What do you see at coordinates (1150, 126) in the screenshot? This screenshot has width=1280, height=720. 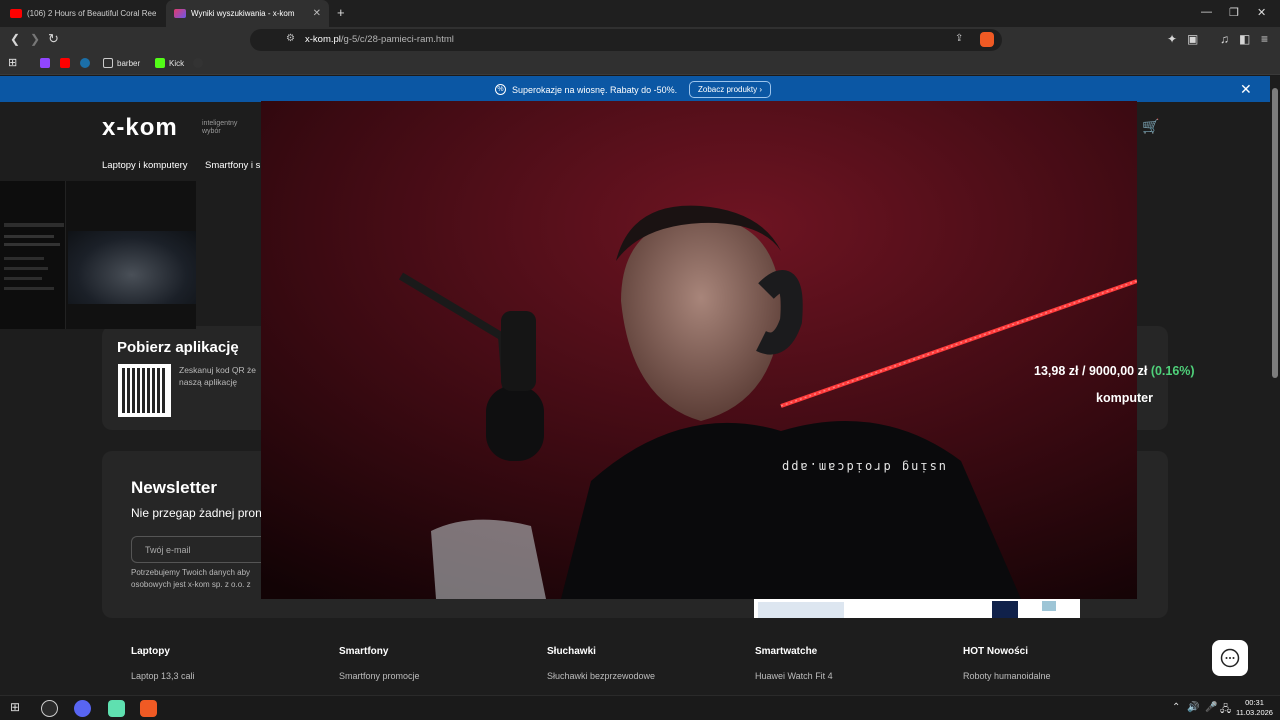 I see `cart-icon: 🛒` at bounding box center [1150, 126].